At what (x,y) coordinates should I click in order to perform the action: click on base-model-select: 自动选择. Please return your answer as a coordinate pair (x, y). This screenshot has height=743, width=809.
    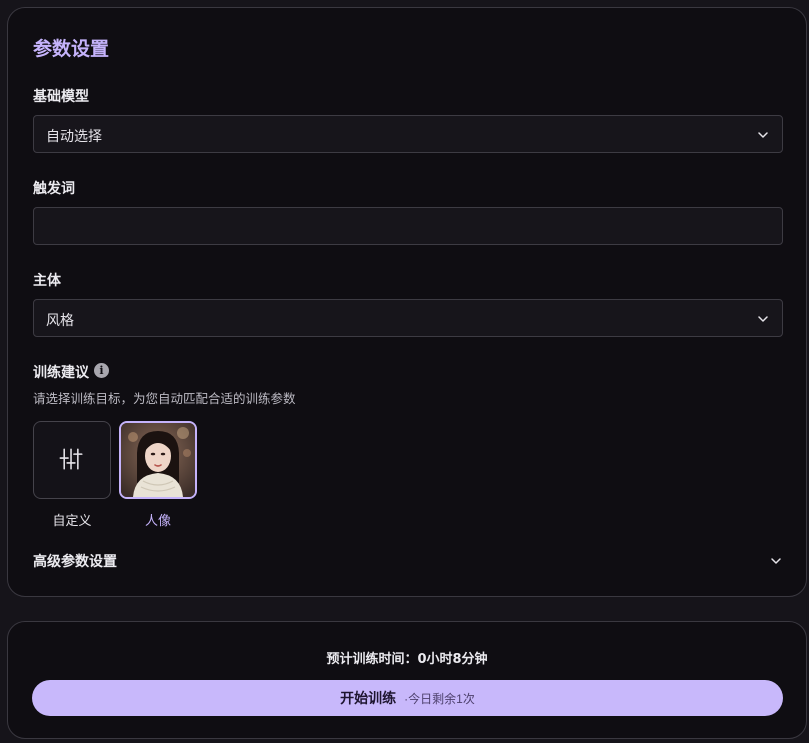
    Looking at the image, I should click on (408, 134).